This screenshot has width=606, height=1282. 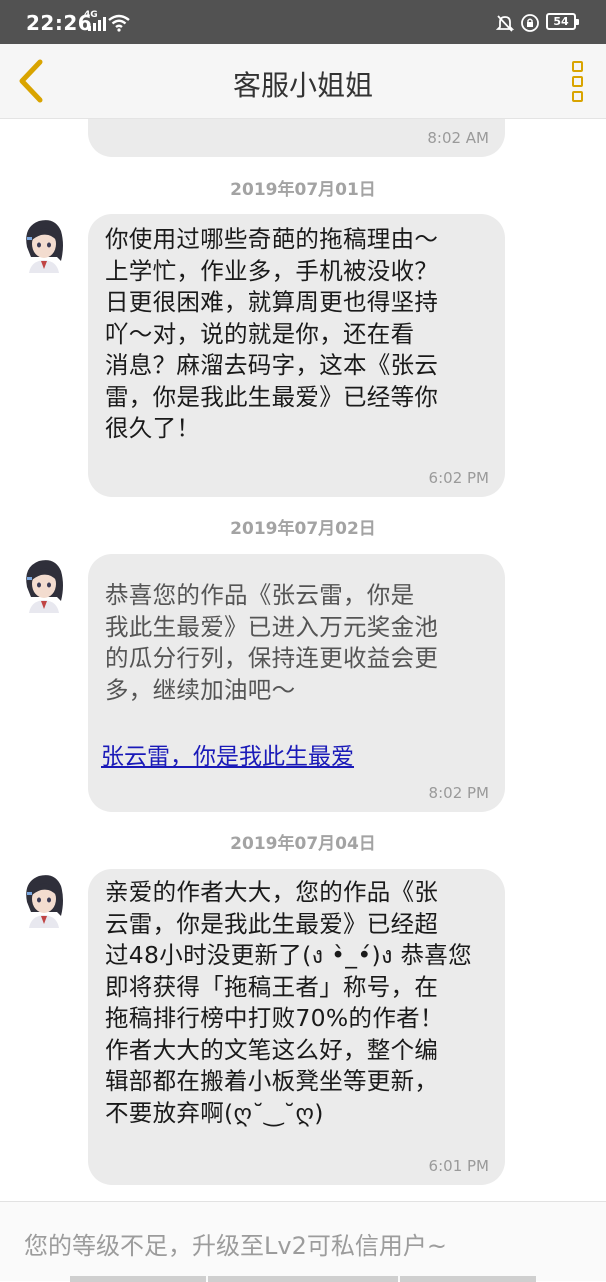 What do you see at coordinates (296, 138) in the screenshot?
I see `message-bubble: 8:02 AM` at bounding box center [296, 138].